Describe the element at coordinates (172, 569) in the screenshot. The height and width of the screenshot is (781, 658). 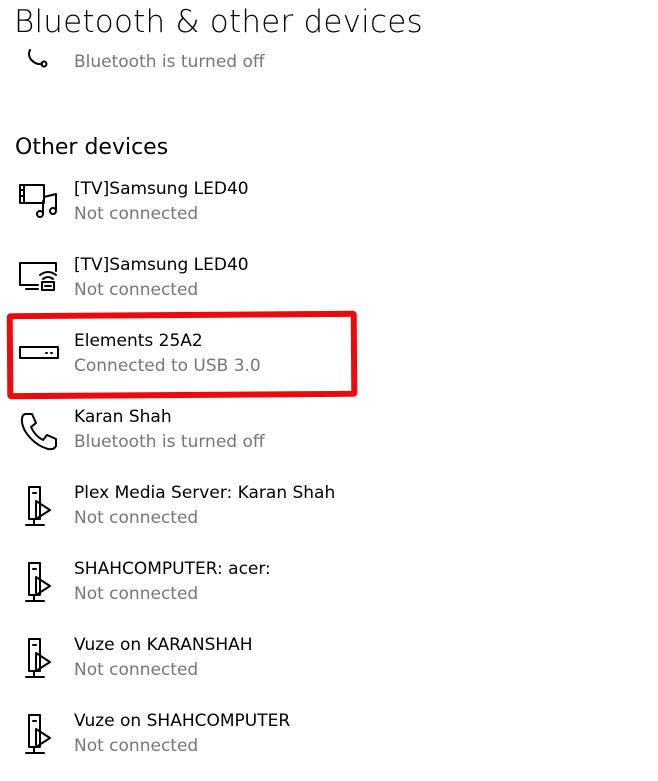
I see `device-name: SHAHCOMPUTER: acer:` at that location.